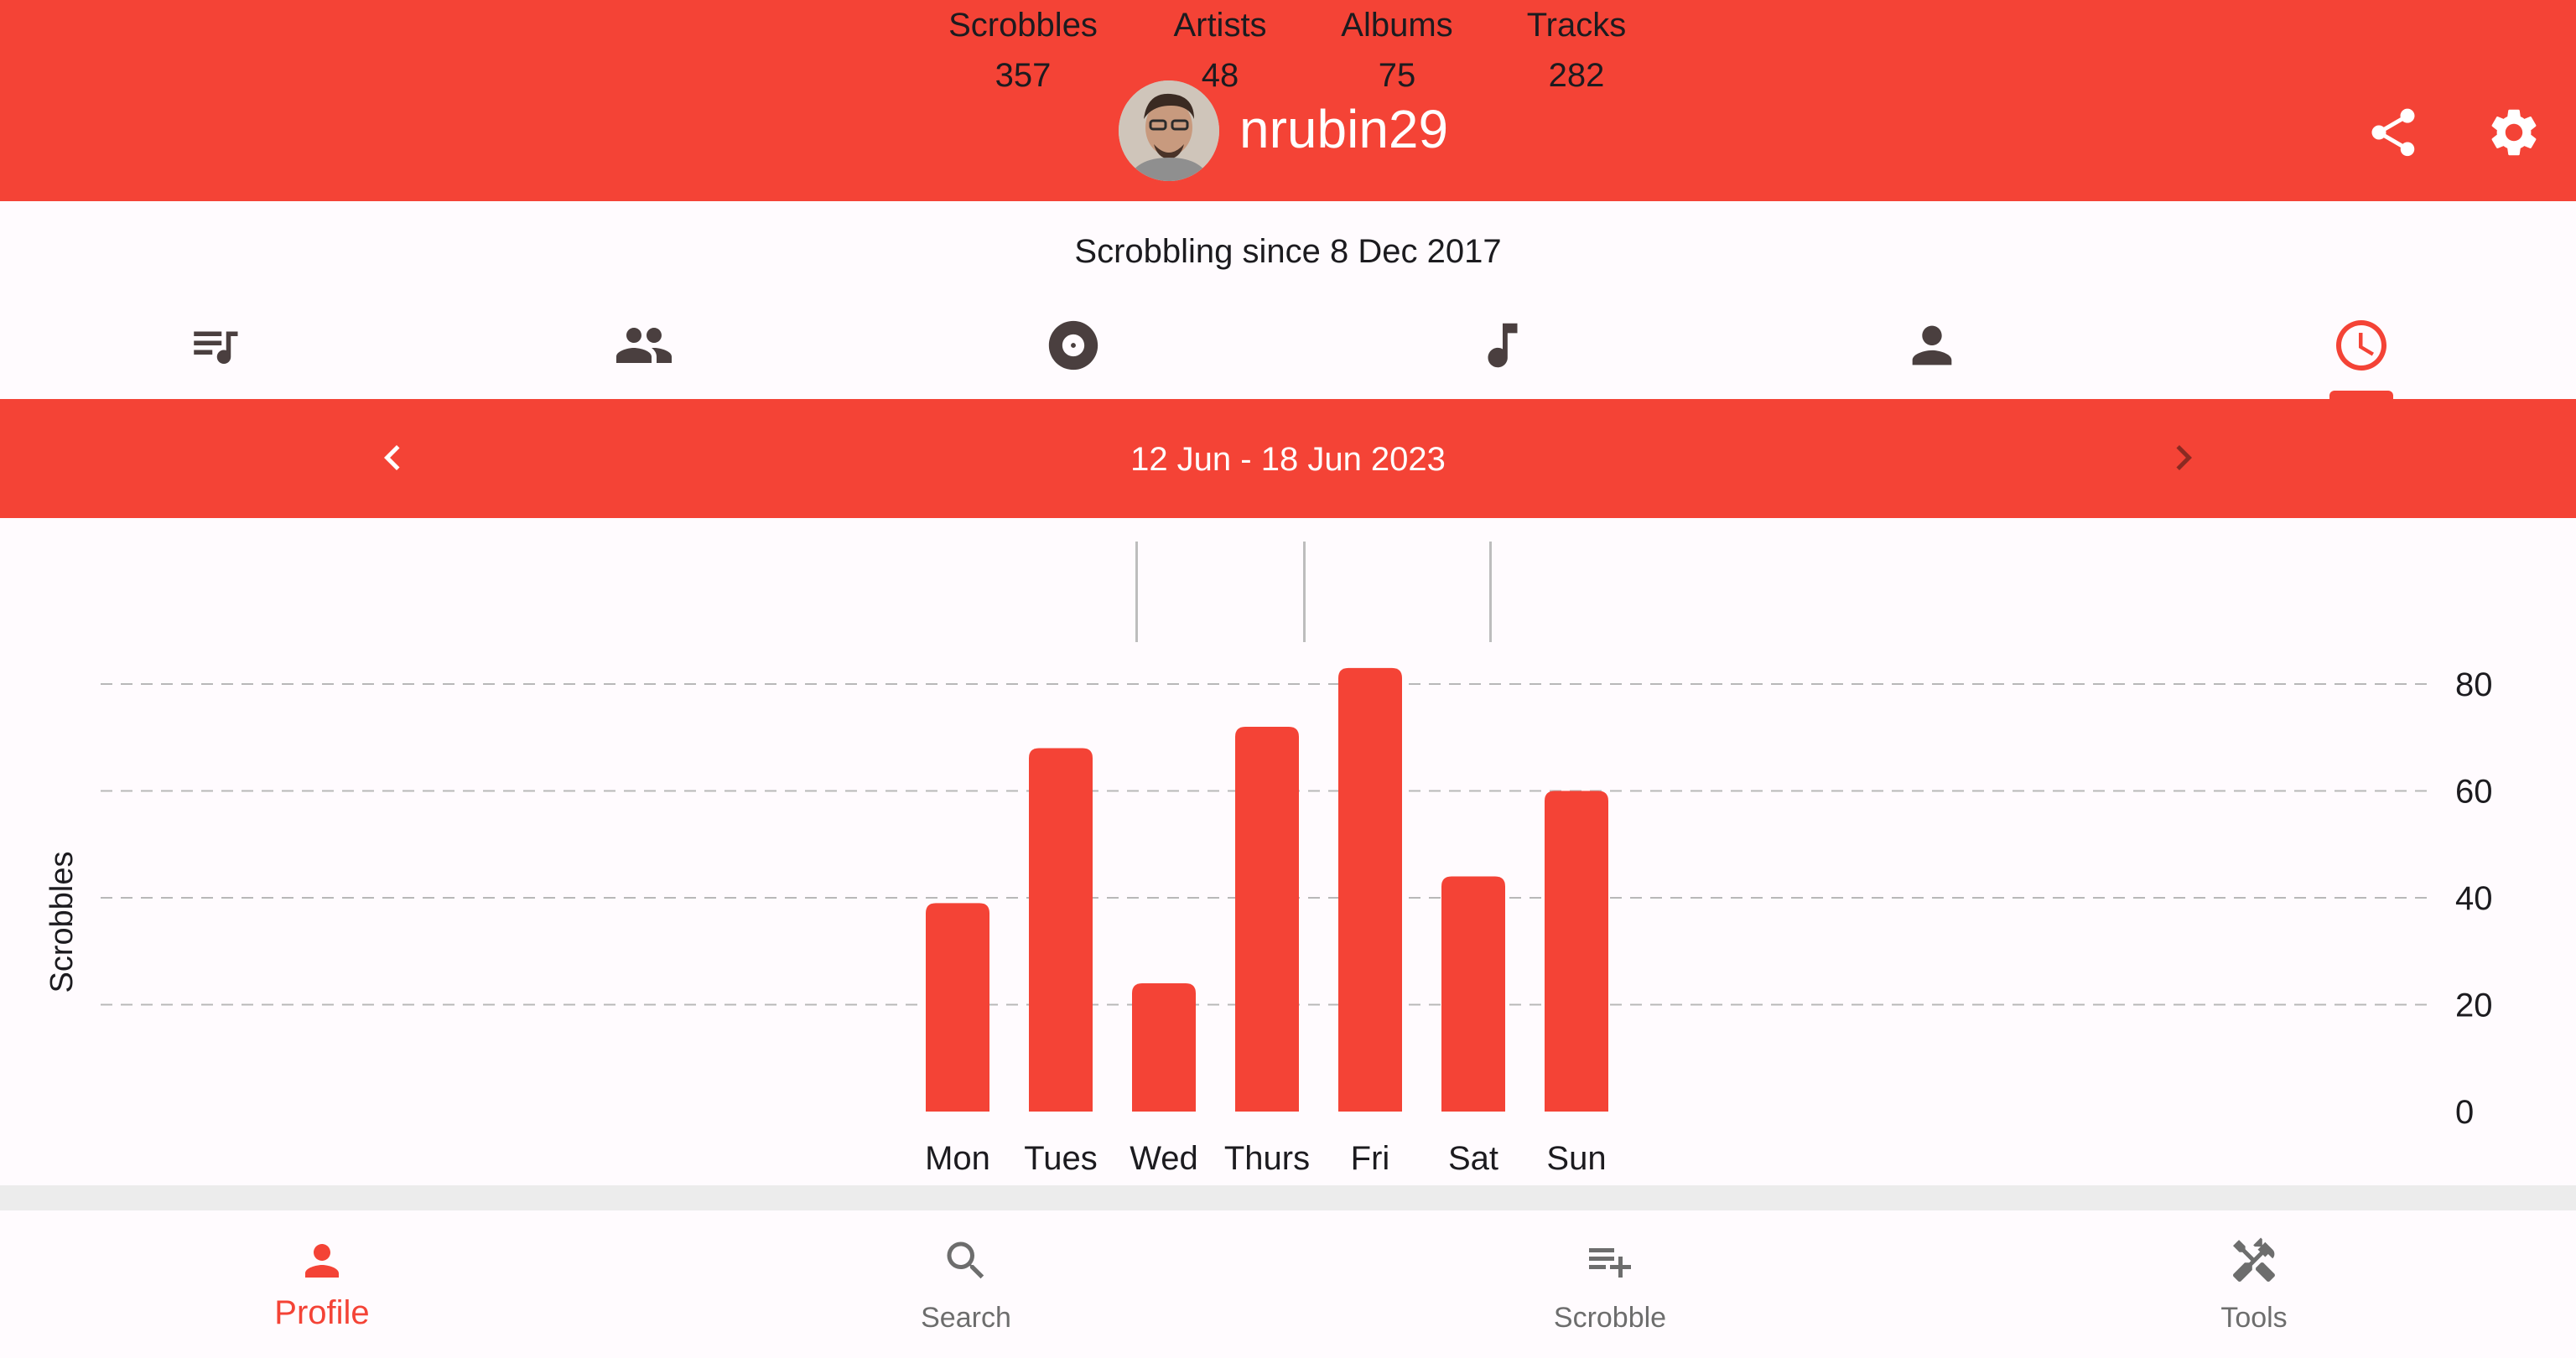 Image resolution: width=2576 pixels, height=1358 pixels. I want to click on nav-label: Search, so click(966, 1318).